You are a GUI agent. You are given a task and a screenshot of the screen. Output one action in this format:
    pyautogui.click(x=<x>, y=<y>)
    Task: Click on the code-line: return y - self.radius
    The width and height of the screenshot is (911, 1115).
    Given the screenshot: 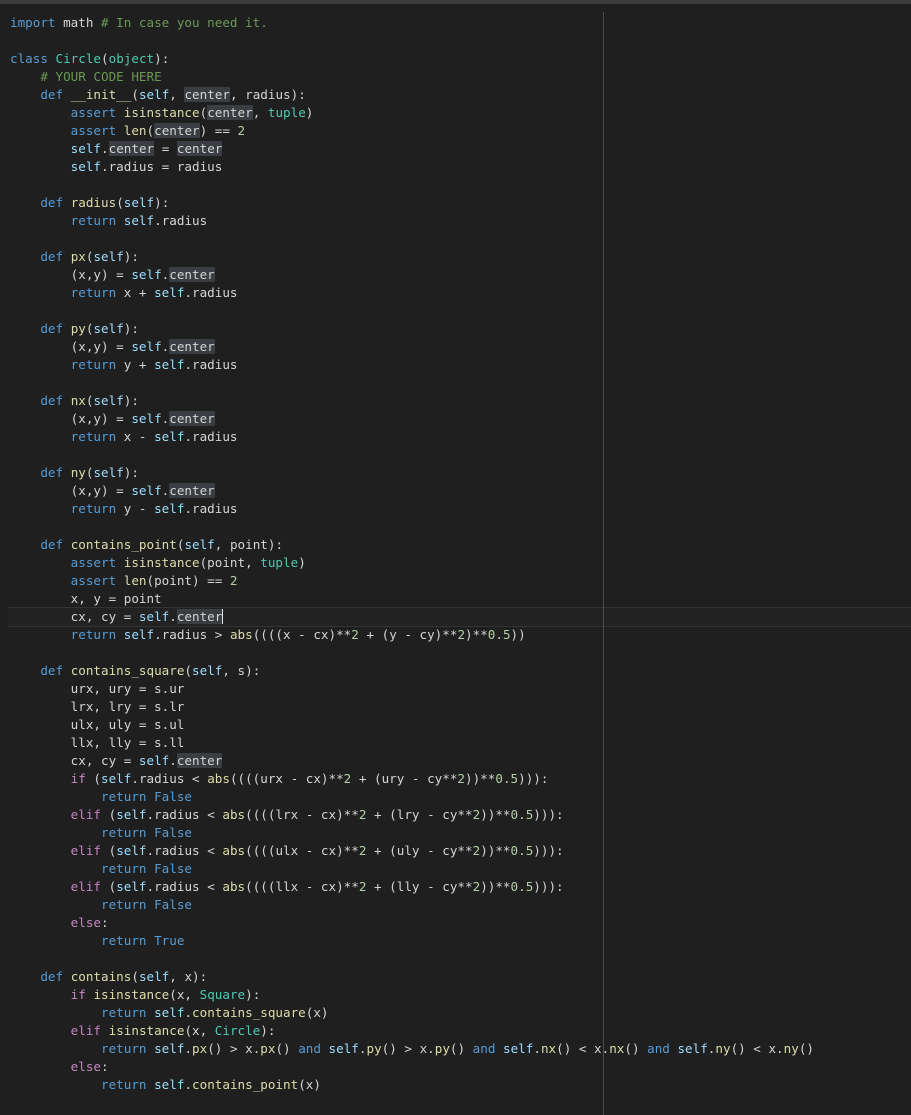 What is the action you would take?
    pyautogui.click(x=460, y=509)
    